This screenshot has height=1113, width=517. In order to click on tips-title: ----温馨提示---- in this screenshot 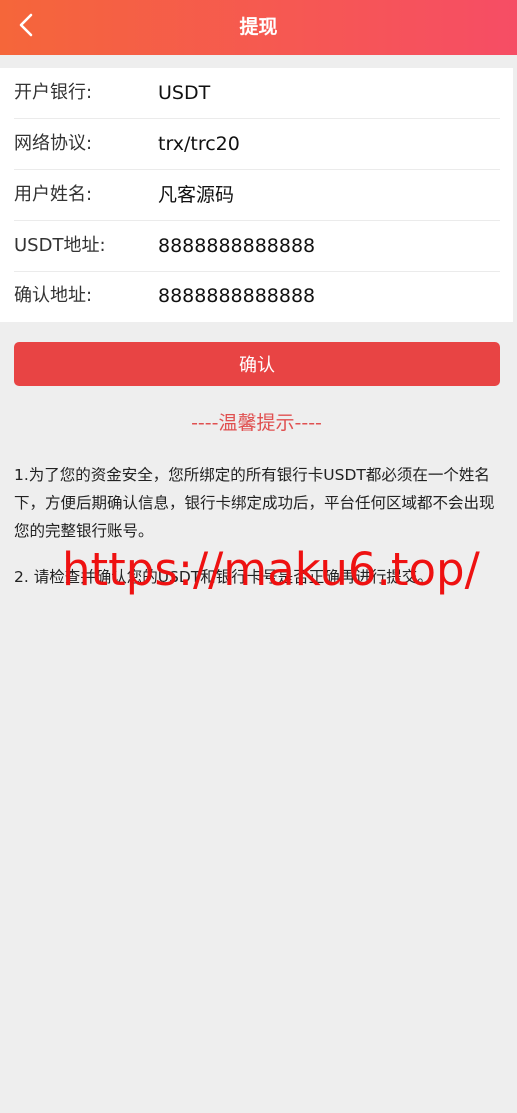, I will do `click(256, 423)`.